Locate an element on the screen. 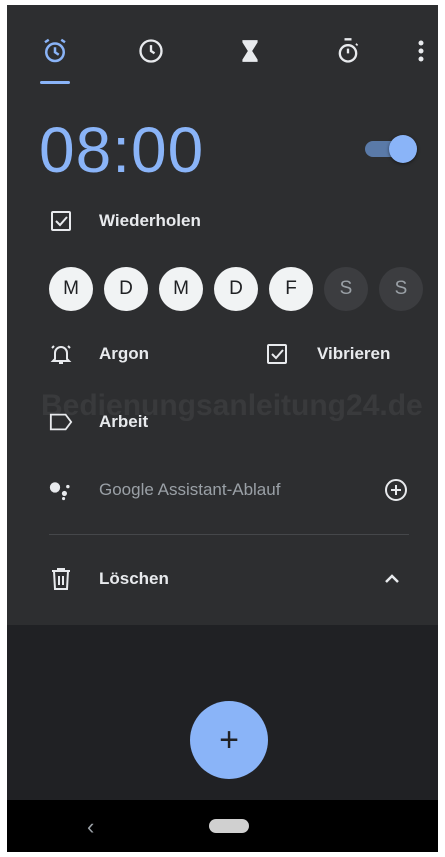  home-pill-icon is located at coordinates (229, 826).